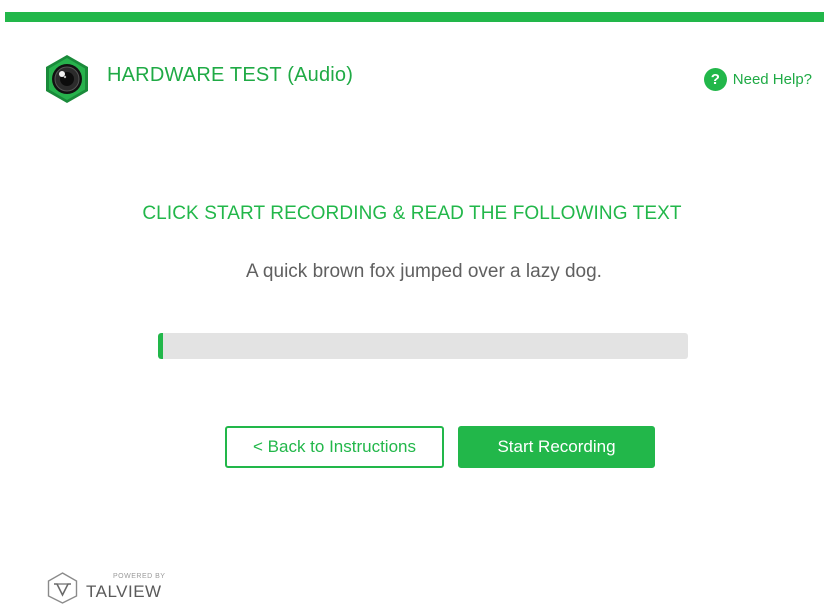 The width and height of the screenshot is (824, 607). Describe the element at coordinates (423, 346) in the screenshot. I see `recording-progress-bar` at that location.